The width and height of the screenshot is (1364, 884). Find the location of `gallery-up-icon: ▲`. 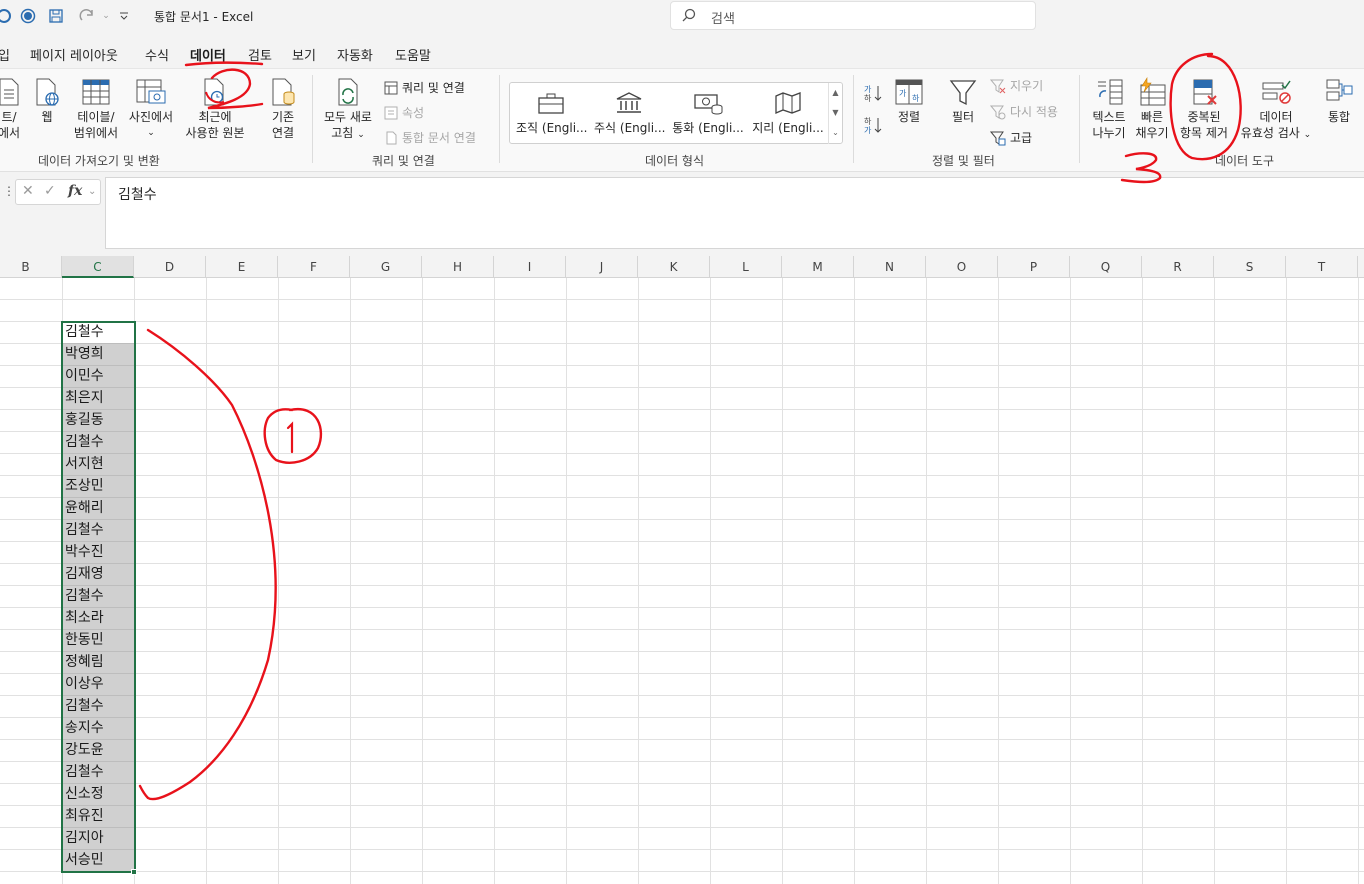

gallery-up-icon: ▲ is located at coordinates (835, 93).